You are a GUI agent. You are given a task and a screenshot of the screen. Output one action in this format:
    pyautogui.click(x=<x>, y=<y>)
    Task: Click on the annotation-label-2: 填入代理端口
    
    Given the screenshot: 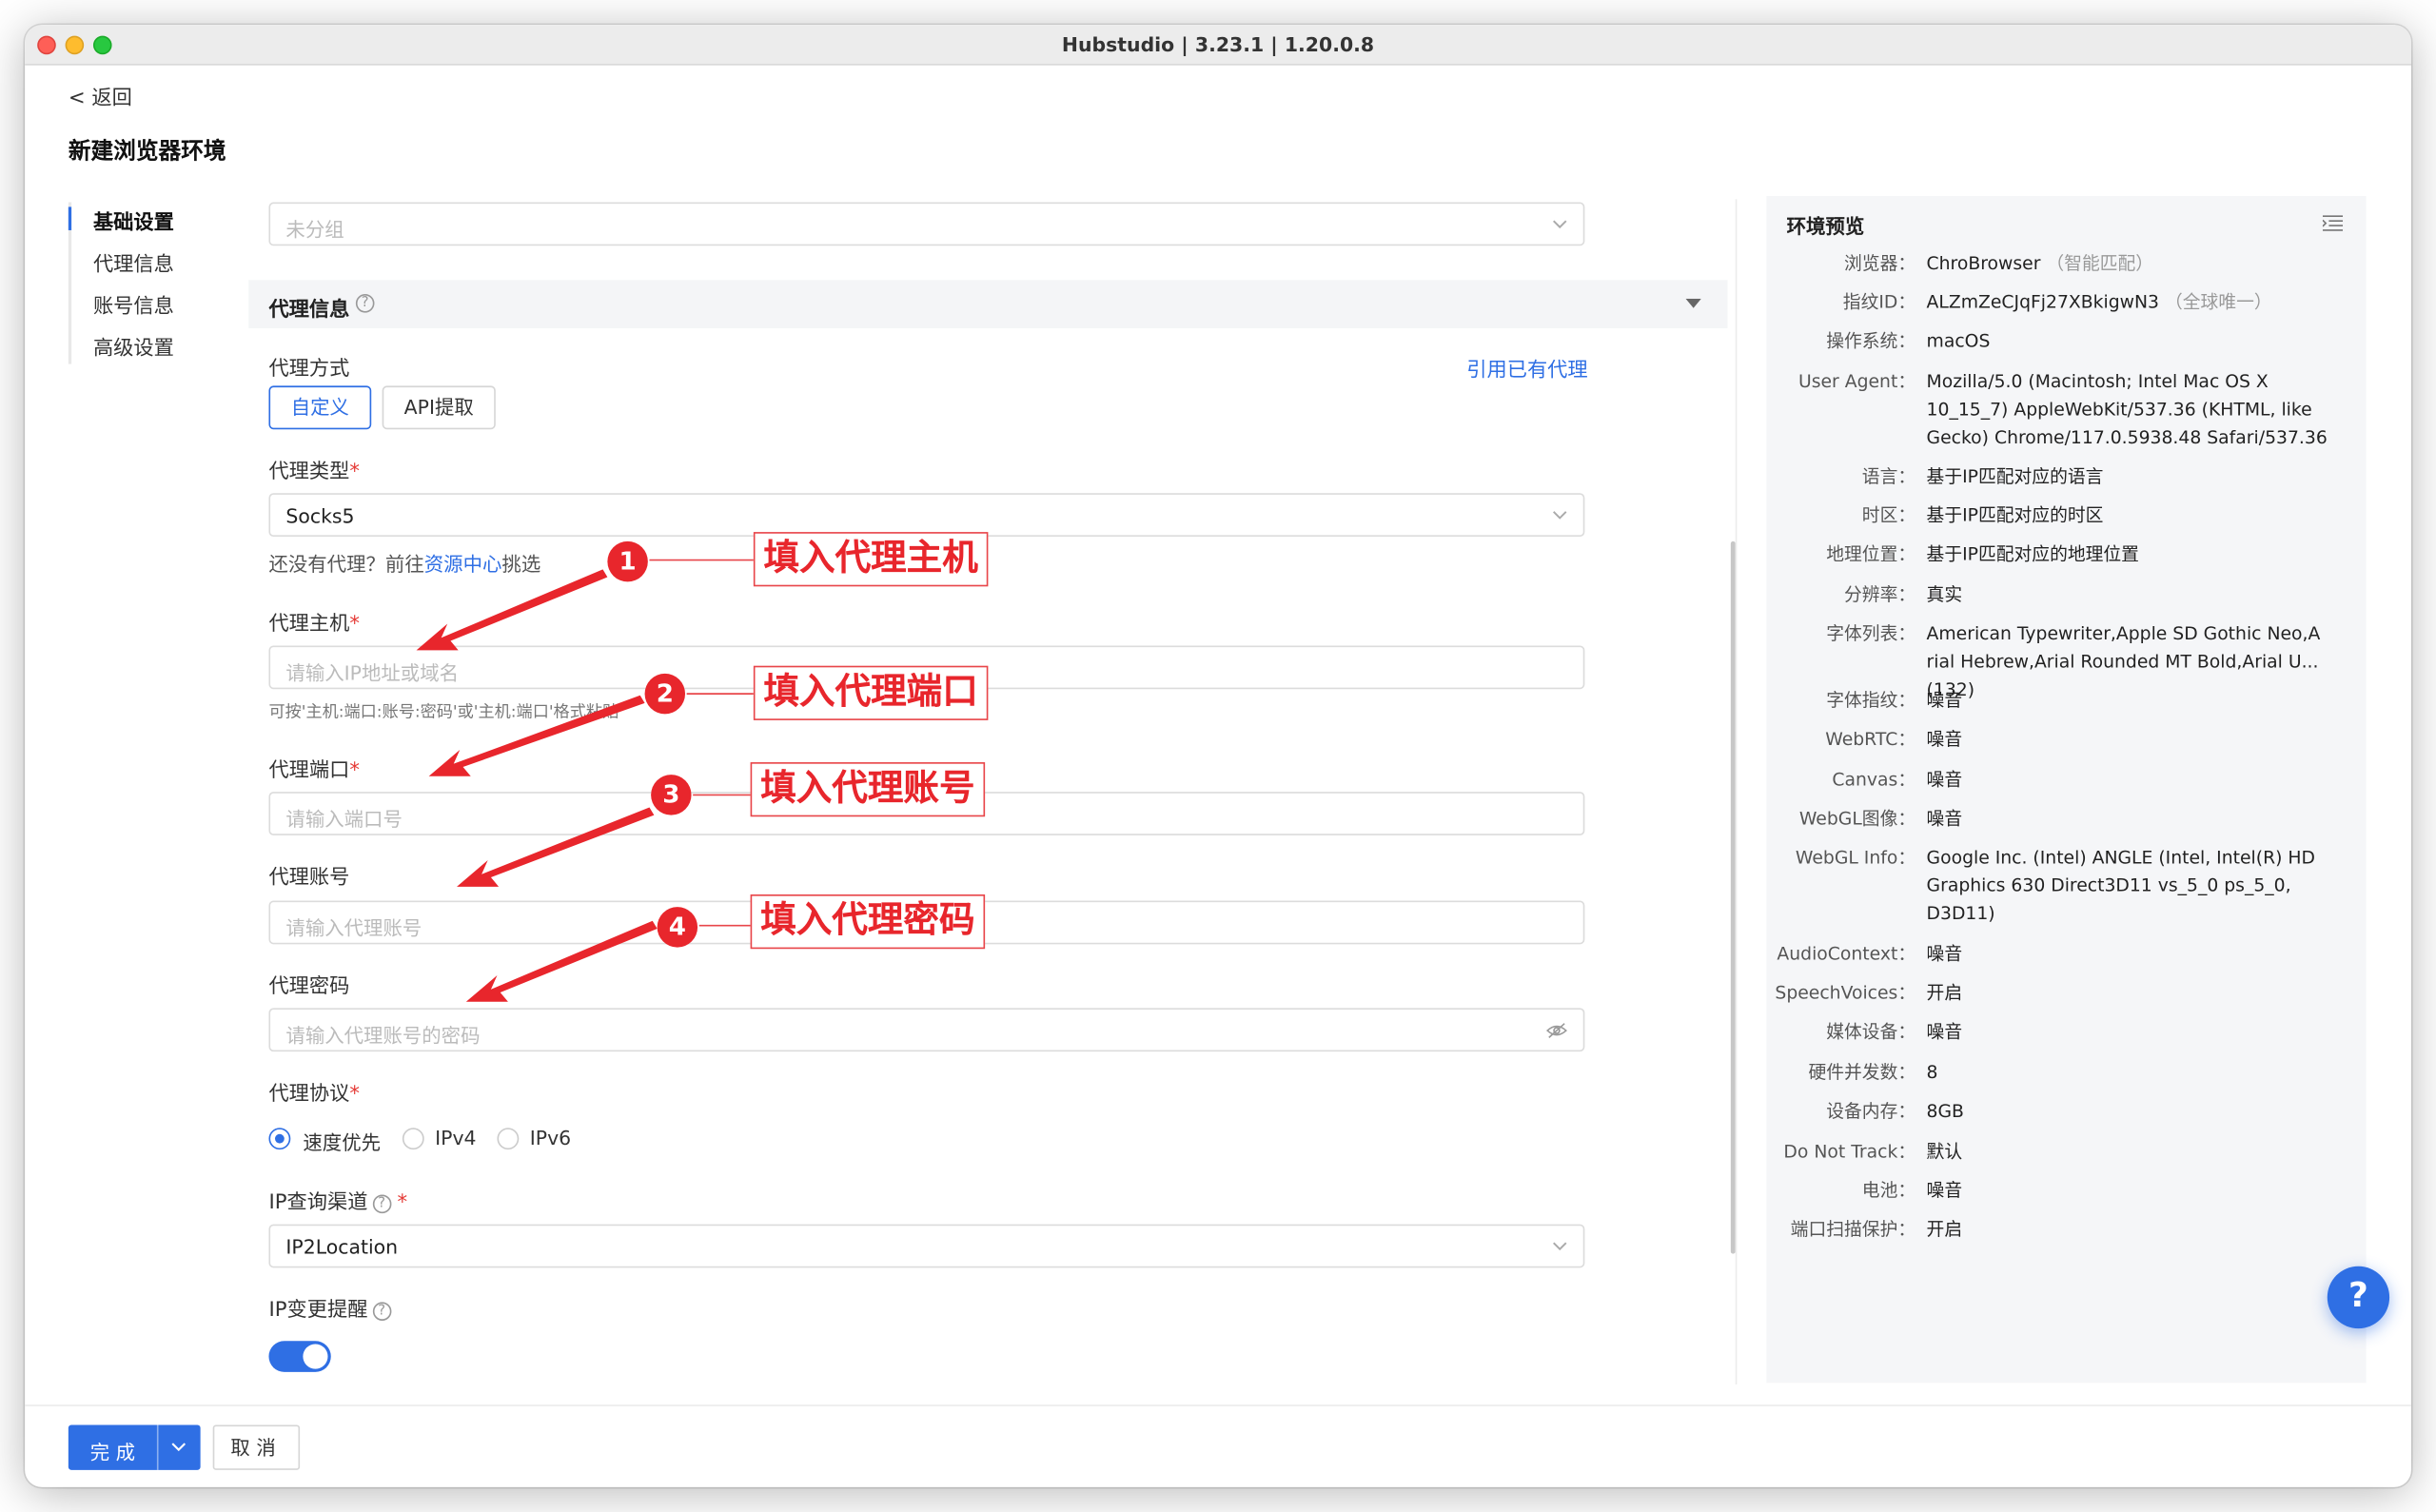 What is the action you would take?
    pyautogui.click(x=871, y=692)
    